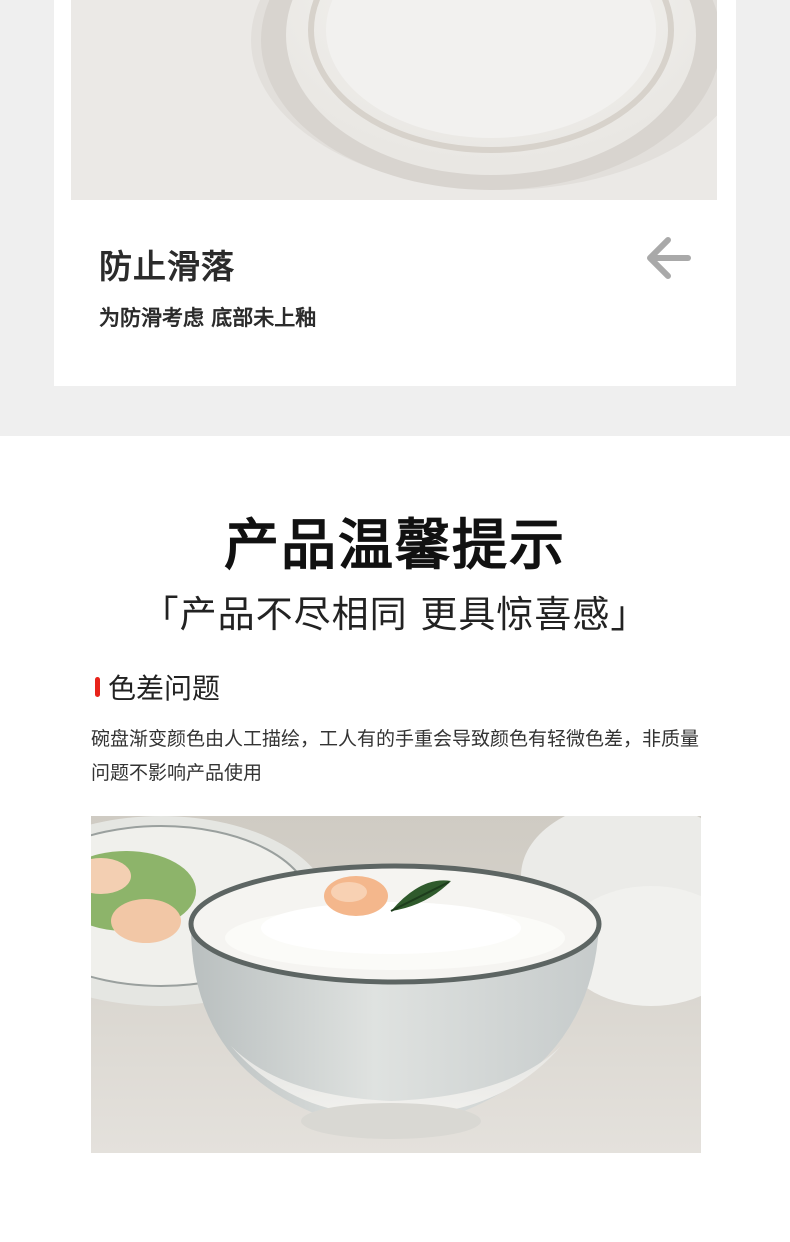 The width and height of the screenshot is (790, 1242). Describe the element at coordinates (208, 318) in the screenshot. I see `feature-subtitle: 为防滑考虑 底部未上釉` at that location.